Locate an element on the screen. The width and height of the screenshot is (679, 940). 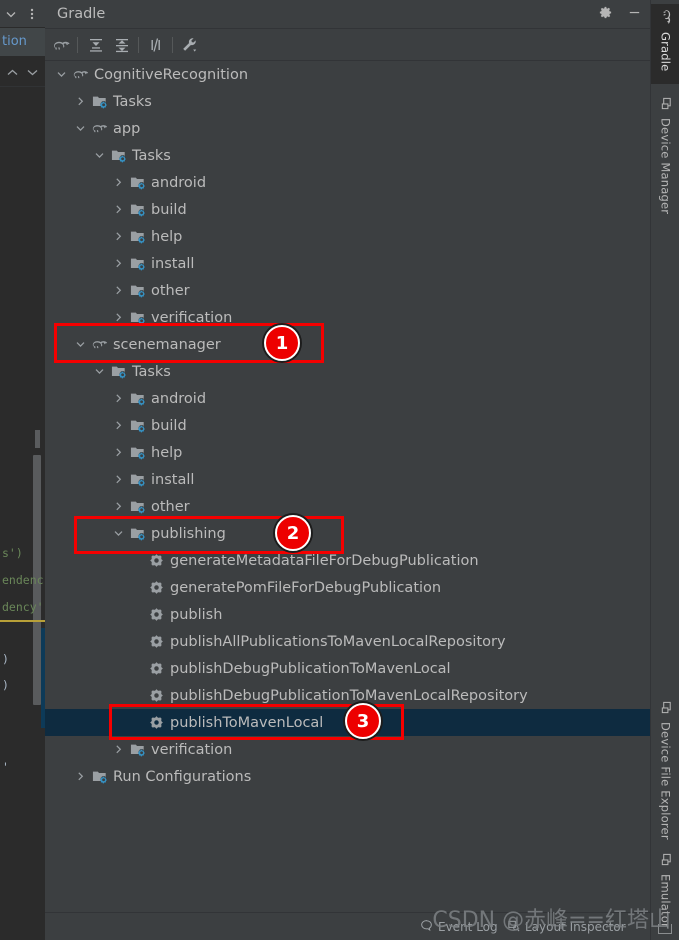
tree-row: scenemanager is located at coordinates (347, 344).